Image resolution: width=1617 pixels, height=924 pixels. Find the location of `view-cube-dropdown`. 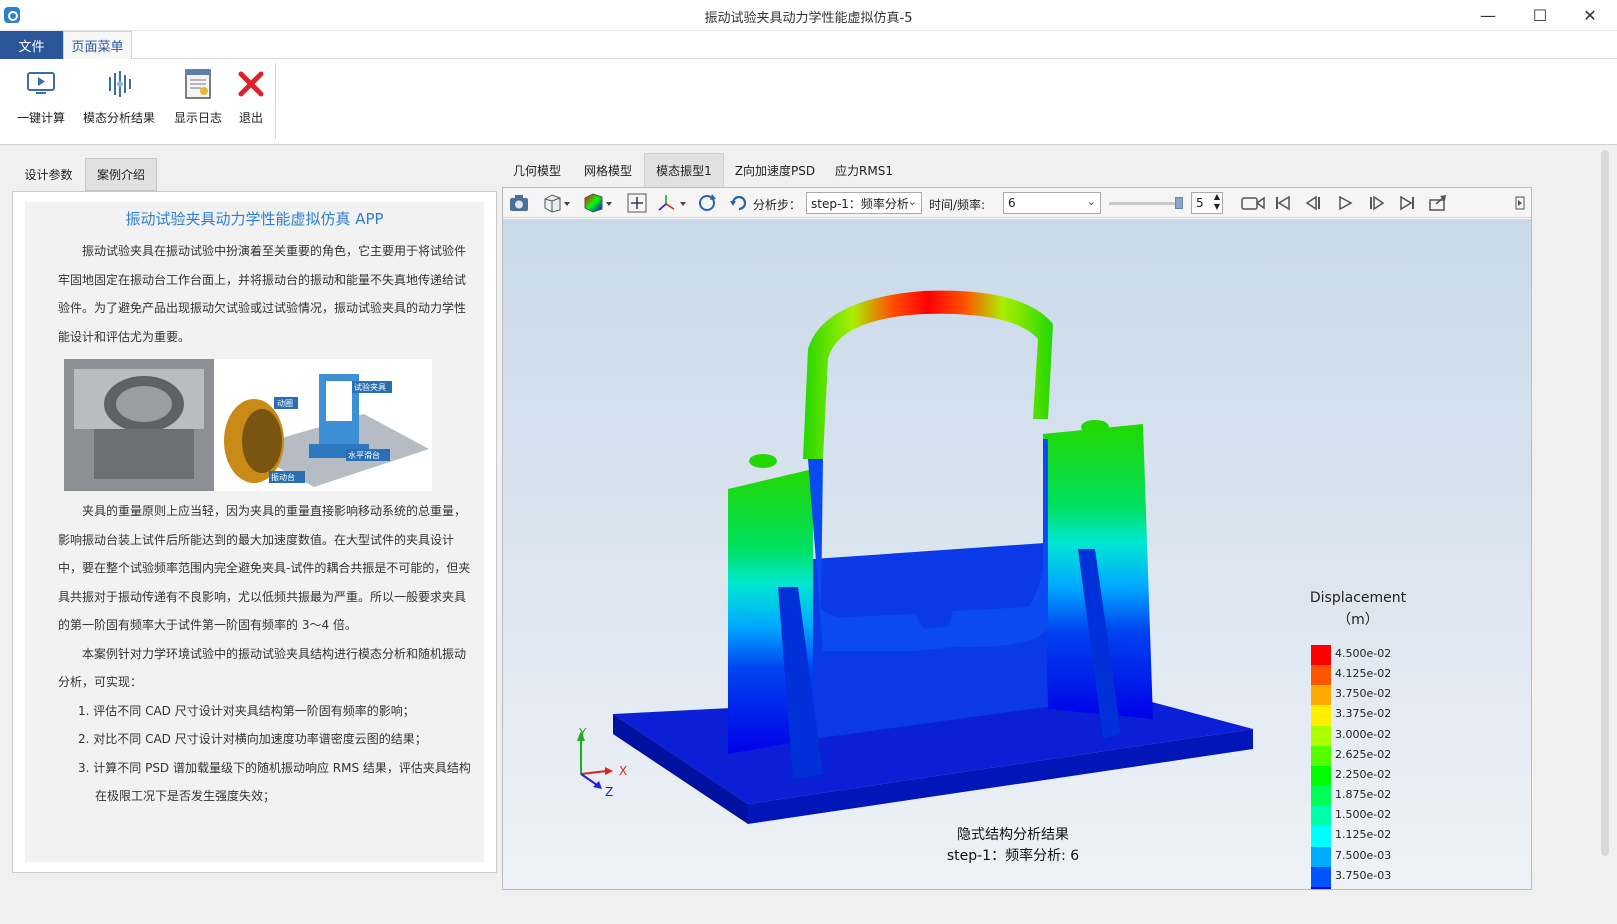

view-cube-dropdown is located at coordinates (557, 203).